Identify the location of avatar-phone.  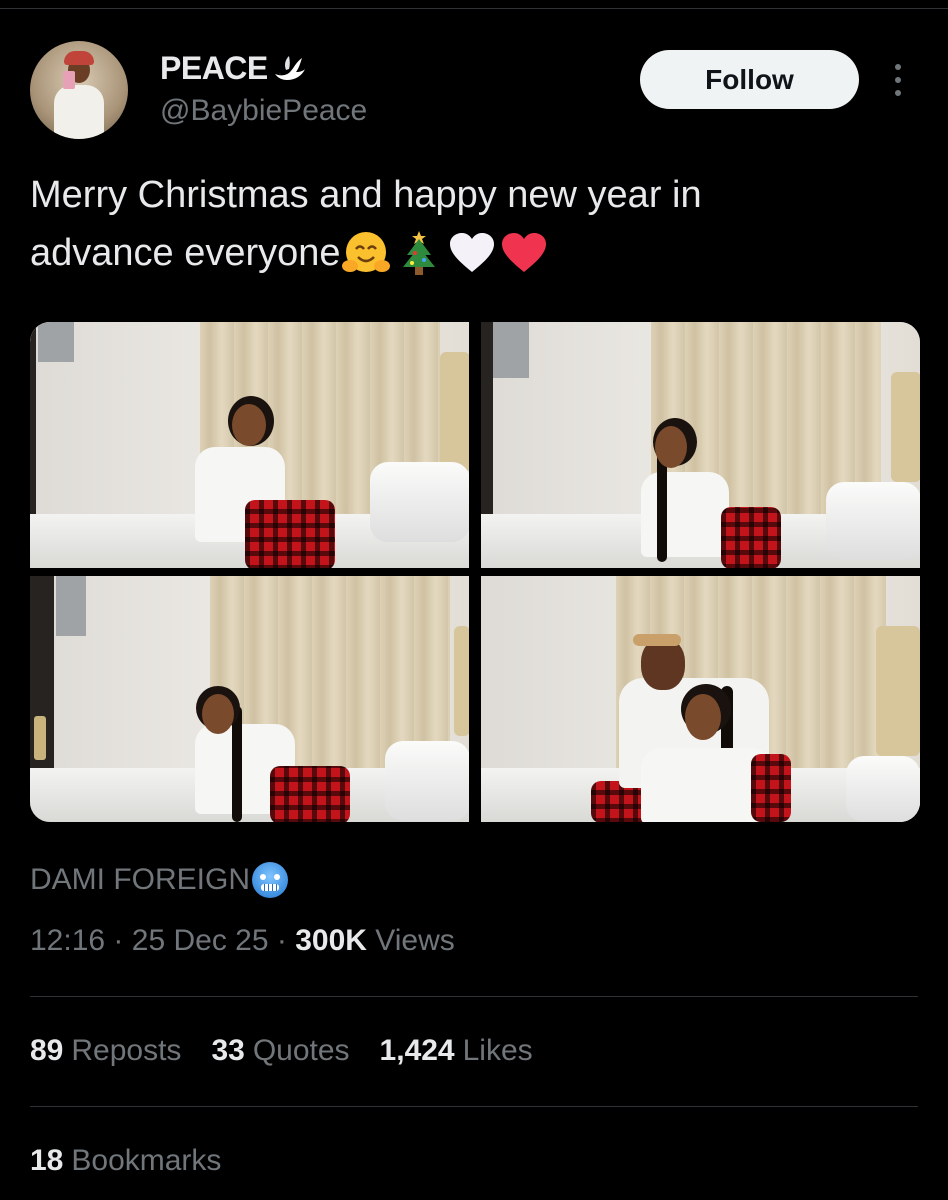
(69, 80).